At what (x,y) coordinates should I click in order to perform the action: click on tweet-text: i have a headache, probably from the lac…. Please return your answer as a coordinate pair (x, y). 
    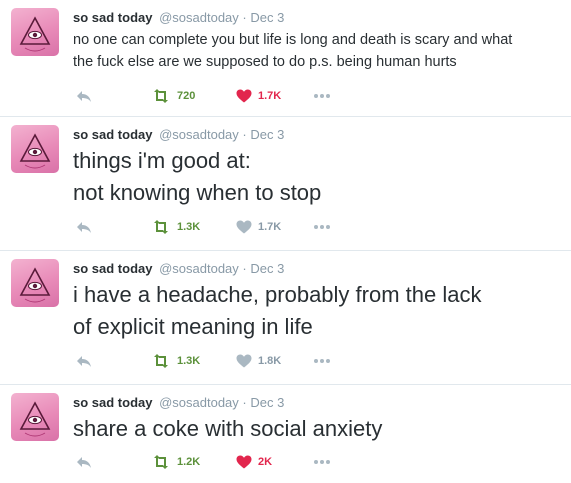
    Looking at the image, I should click on (320, 311).